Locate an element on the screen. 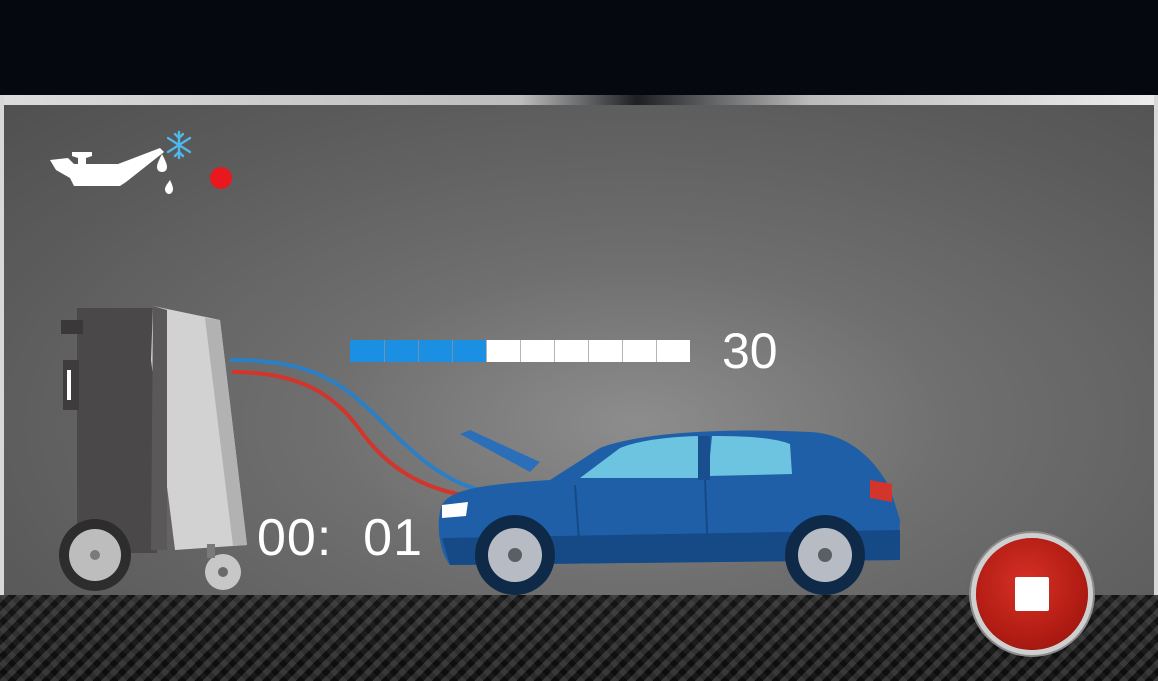 The height and width of the screenshot is (681, 1158). progress-bar is located at coordinates (520, 351).